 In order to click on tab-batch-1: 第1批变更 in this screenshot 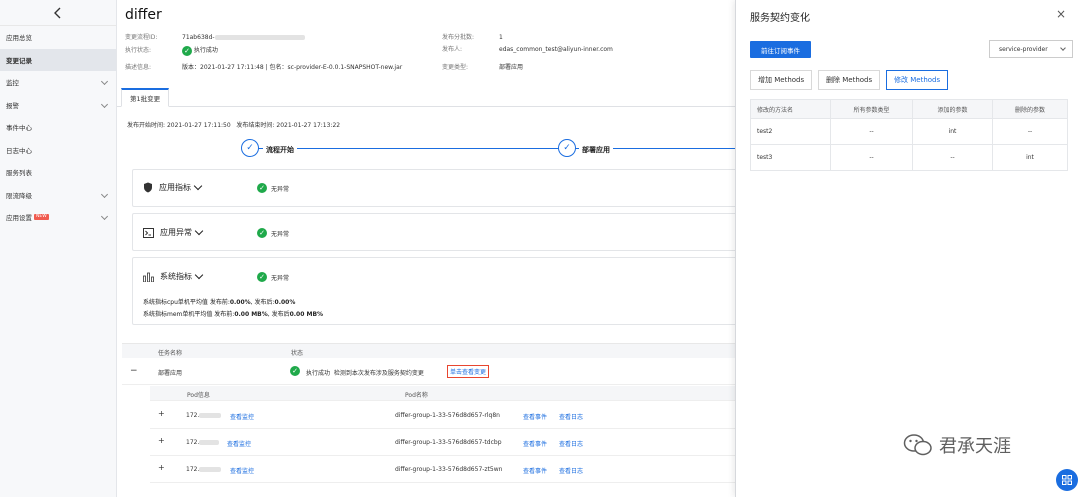, I will do `click(145, 97)`.